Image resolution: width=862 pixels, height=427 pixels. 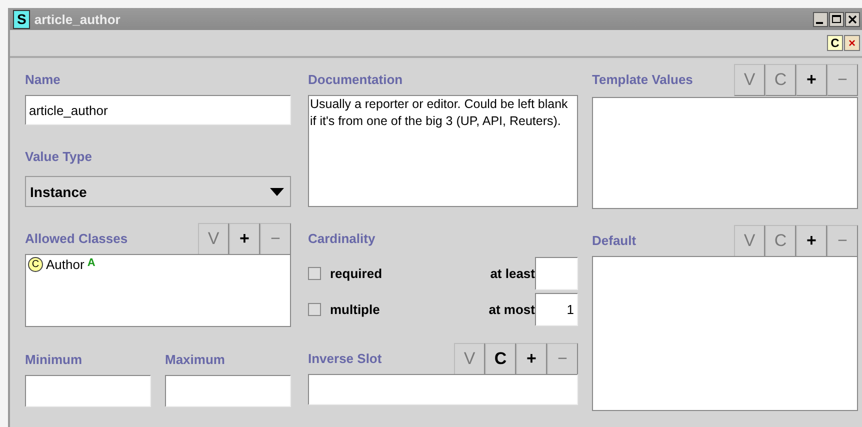 I want to click on minimum-field, so click(x=88, y=391).